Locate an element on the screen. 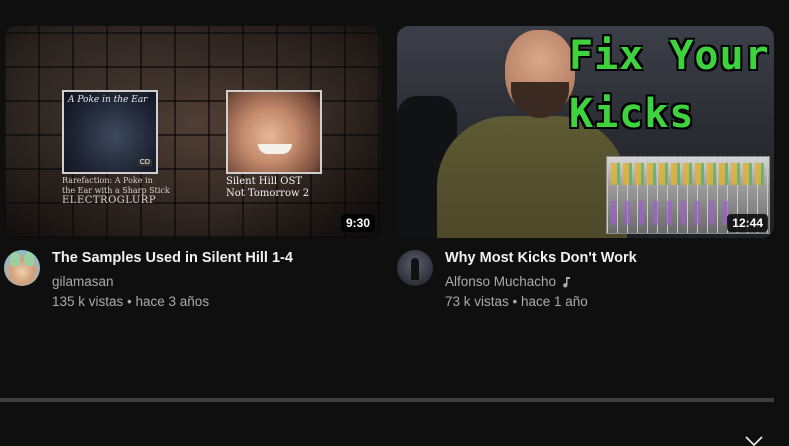  chevron-down-icon is located at coordinates (754, 440).